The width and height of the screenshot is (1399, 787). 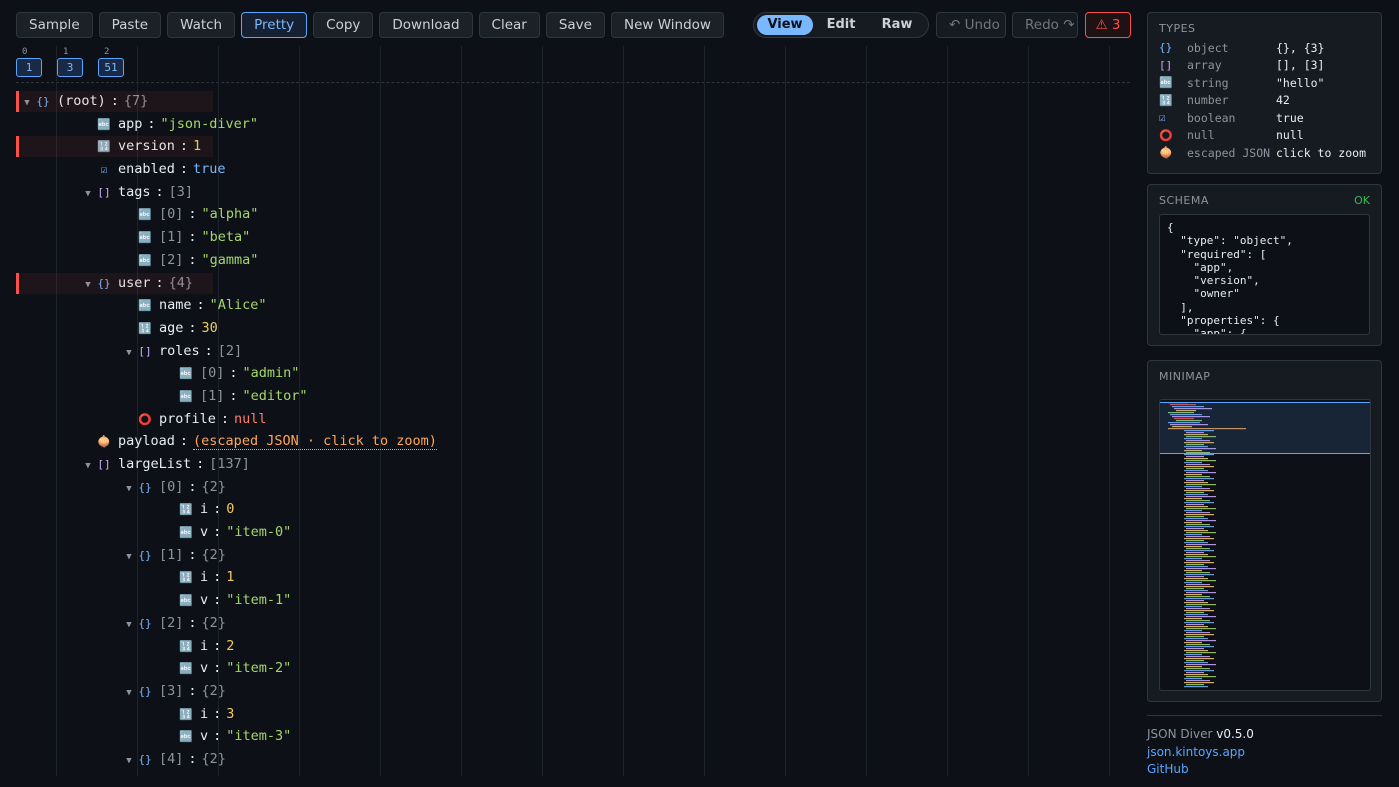 I want to click on redo-button: Redo ↷, so click(x=1045, y=25).